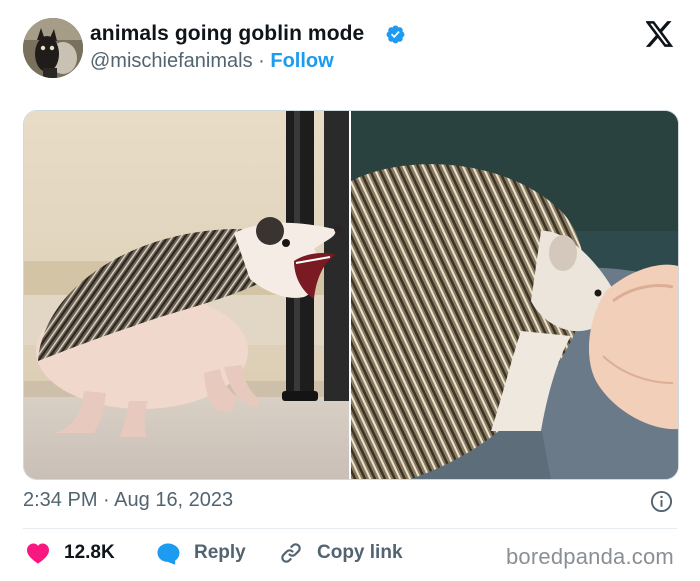 The width and height of the screenshot is (700, 581). I want to click on reply-button: Reply, so click(201, 553).